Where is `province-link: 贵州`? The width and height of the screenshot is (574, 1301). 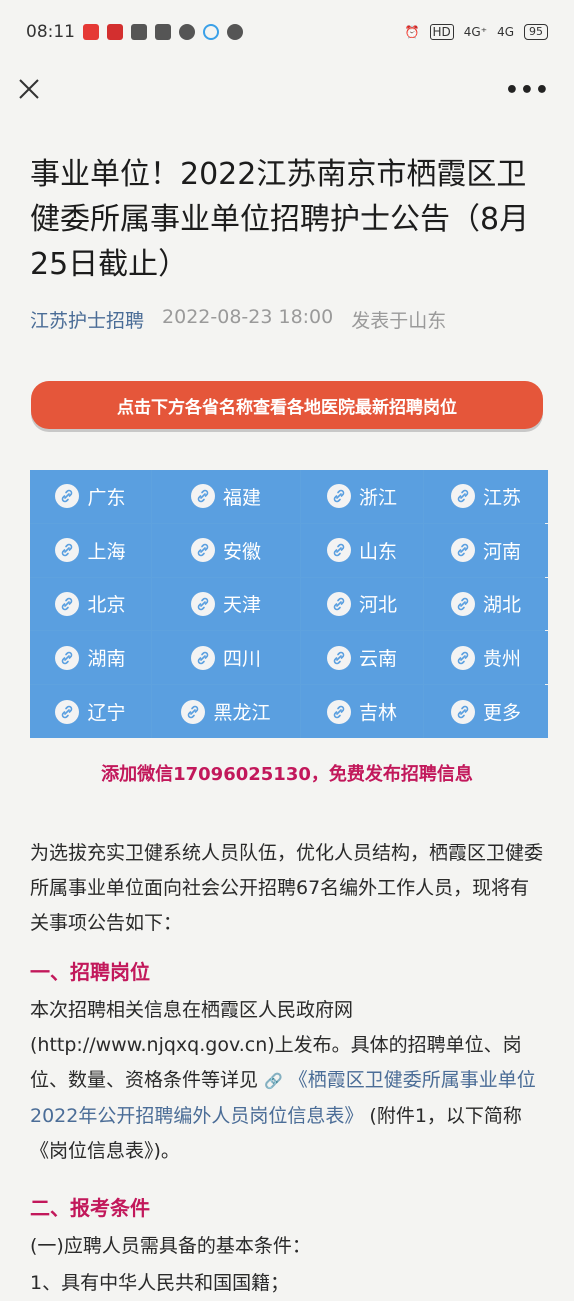
province-link: 贵州 is located at coordinates (486, 658).